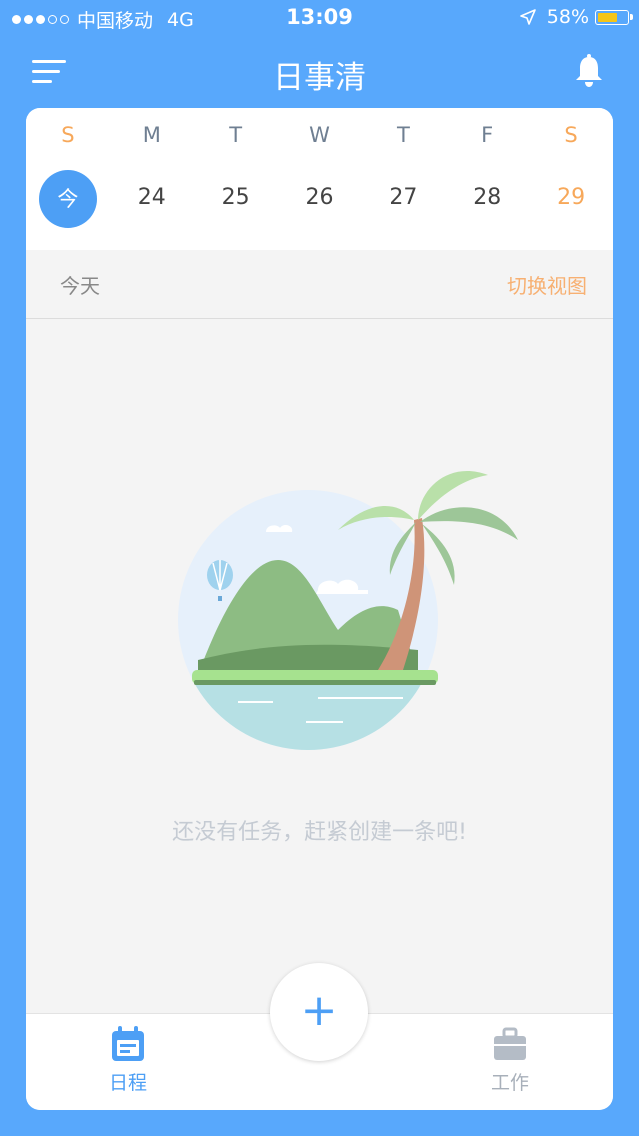  I want to click on calendar-icon, so click(128, 1043).